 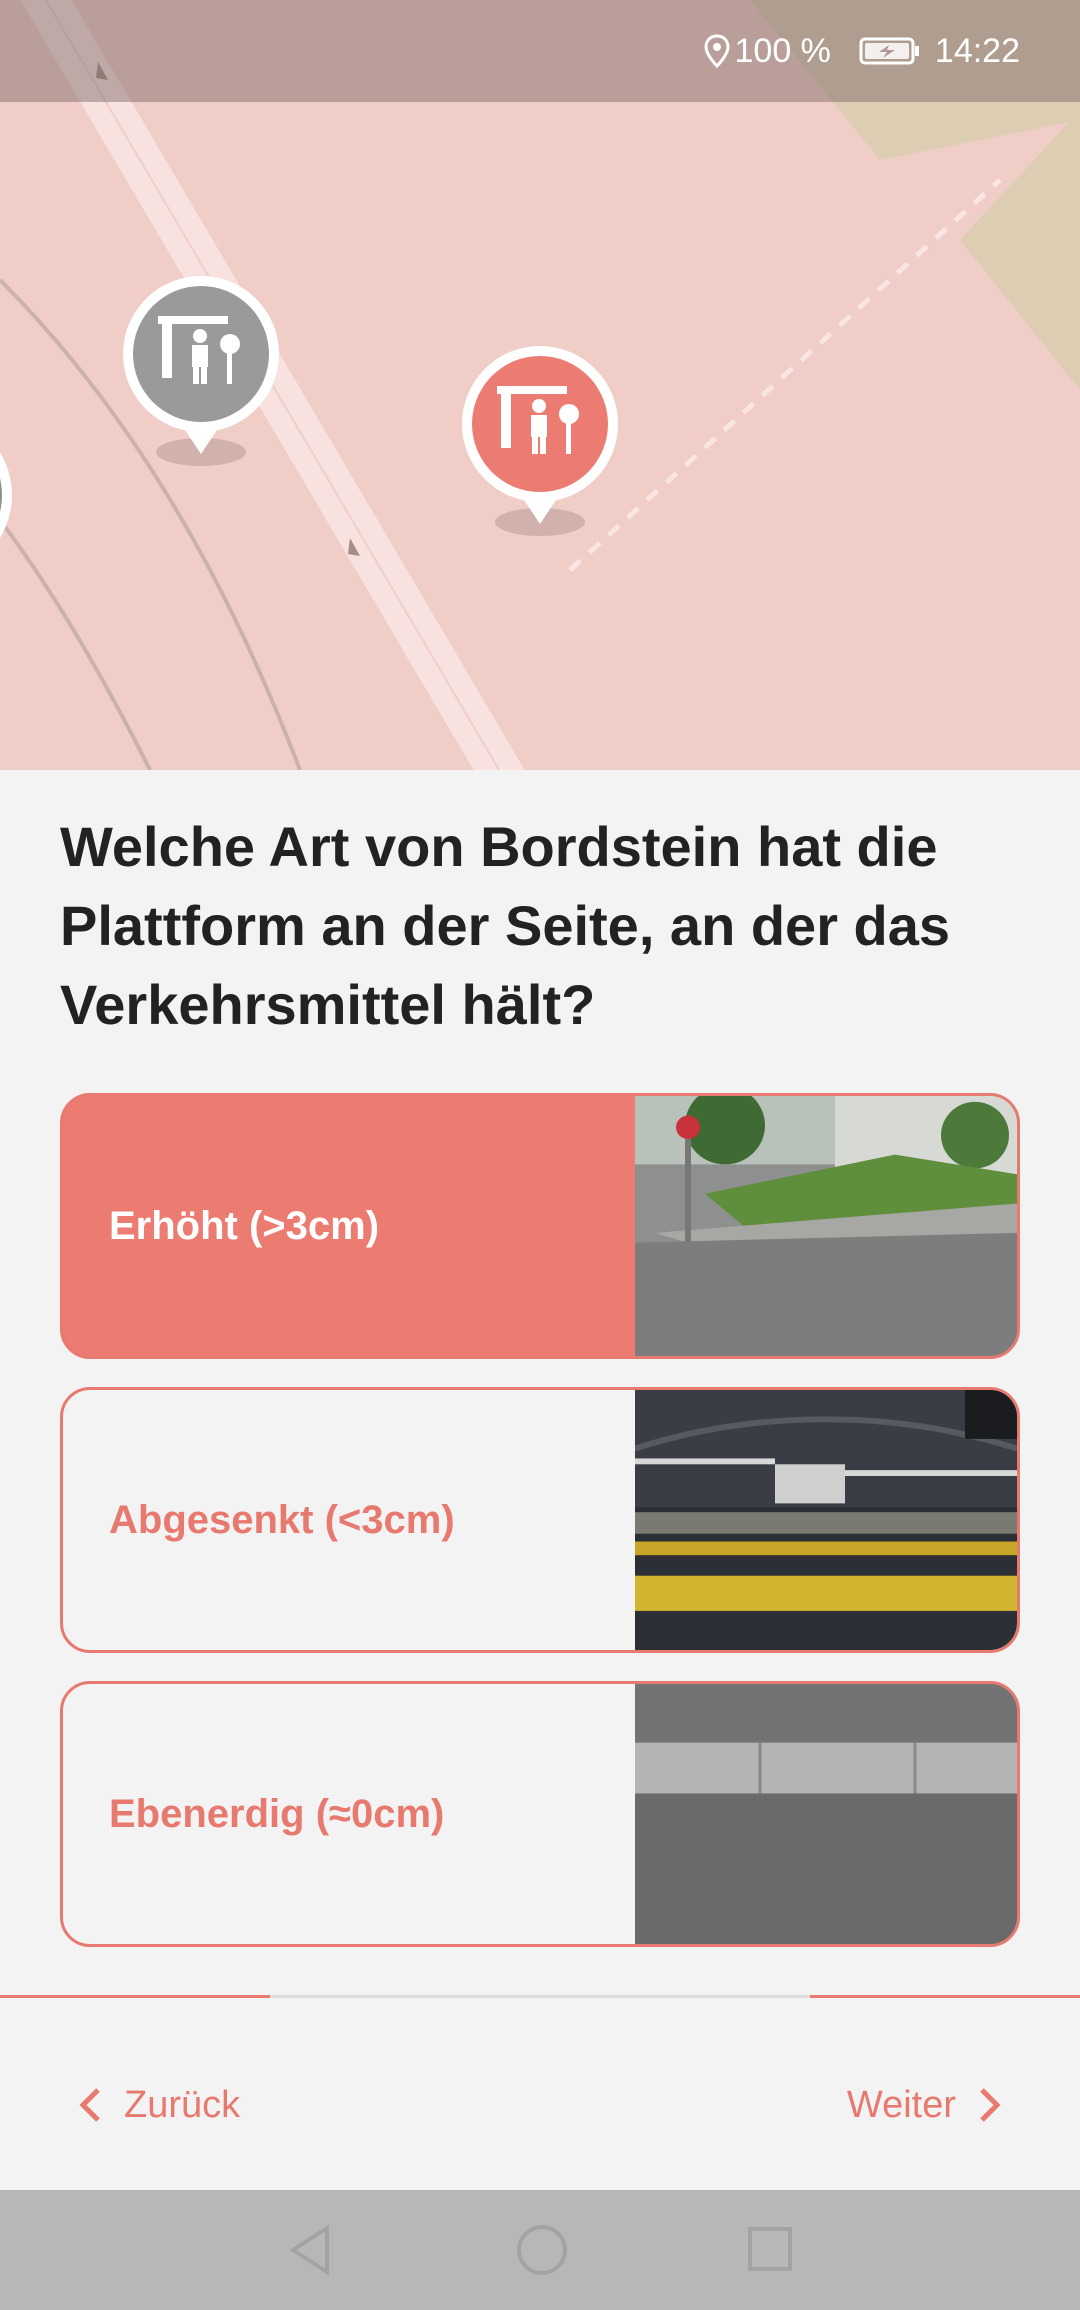 I want to click on option-label: Abgesenkt (<3cm), so click(x=282, y=1519).